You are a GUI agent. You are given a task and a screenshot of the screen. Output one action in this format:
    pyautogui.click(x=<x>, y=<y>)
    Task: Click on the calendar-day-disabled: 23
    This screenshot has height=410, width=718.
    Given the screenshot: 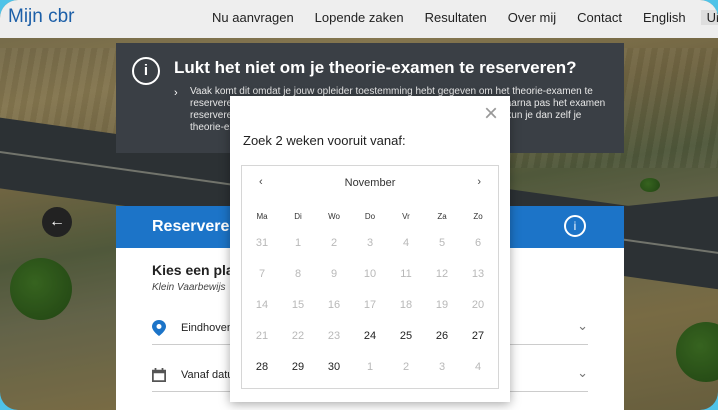 What is the action you would take?
    pyautogui.click(x=334, y=336)
    